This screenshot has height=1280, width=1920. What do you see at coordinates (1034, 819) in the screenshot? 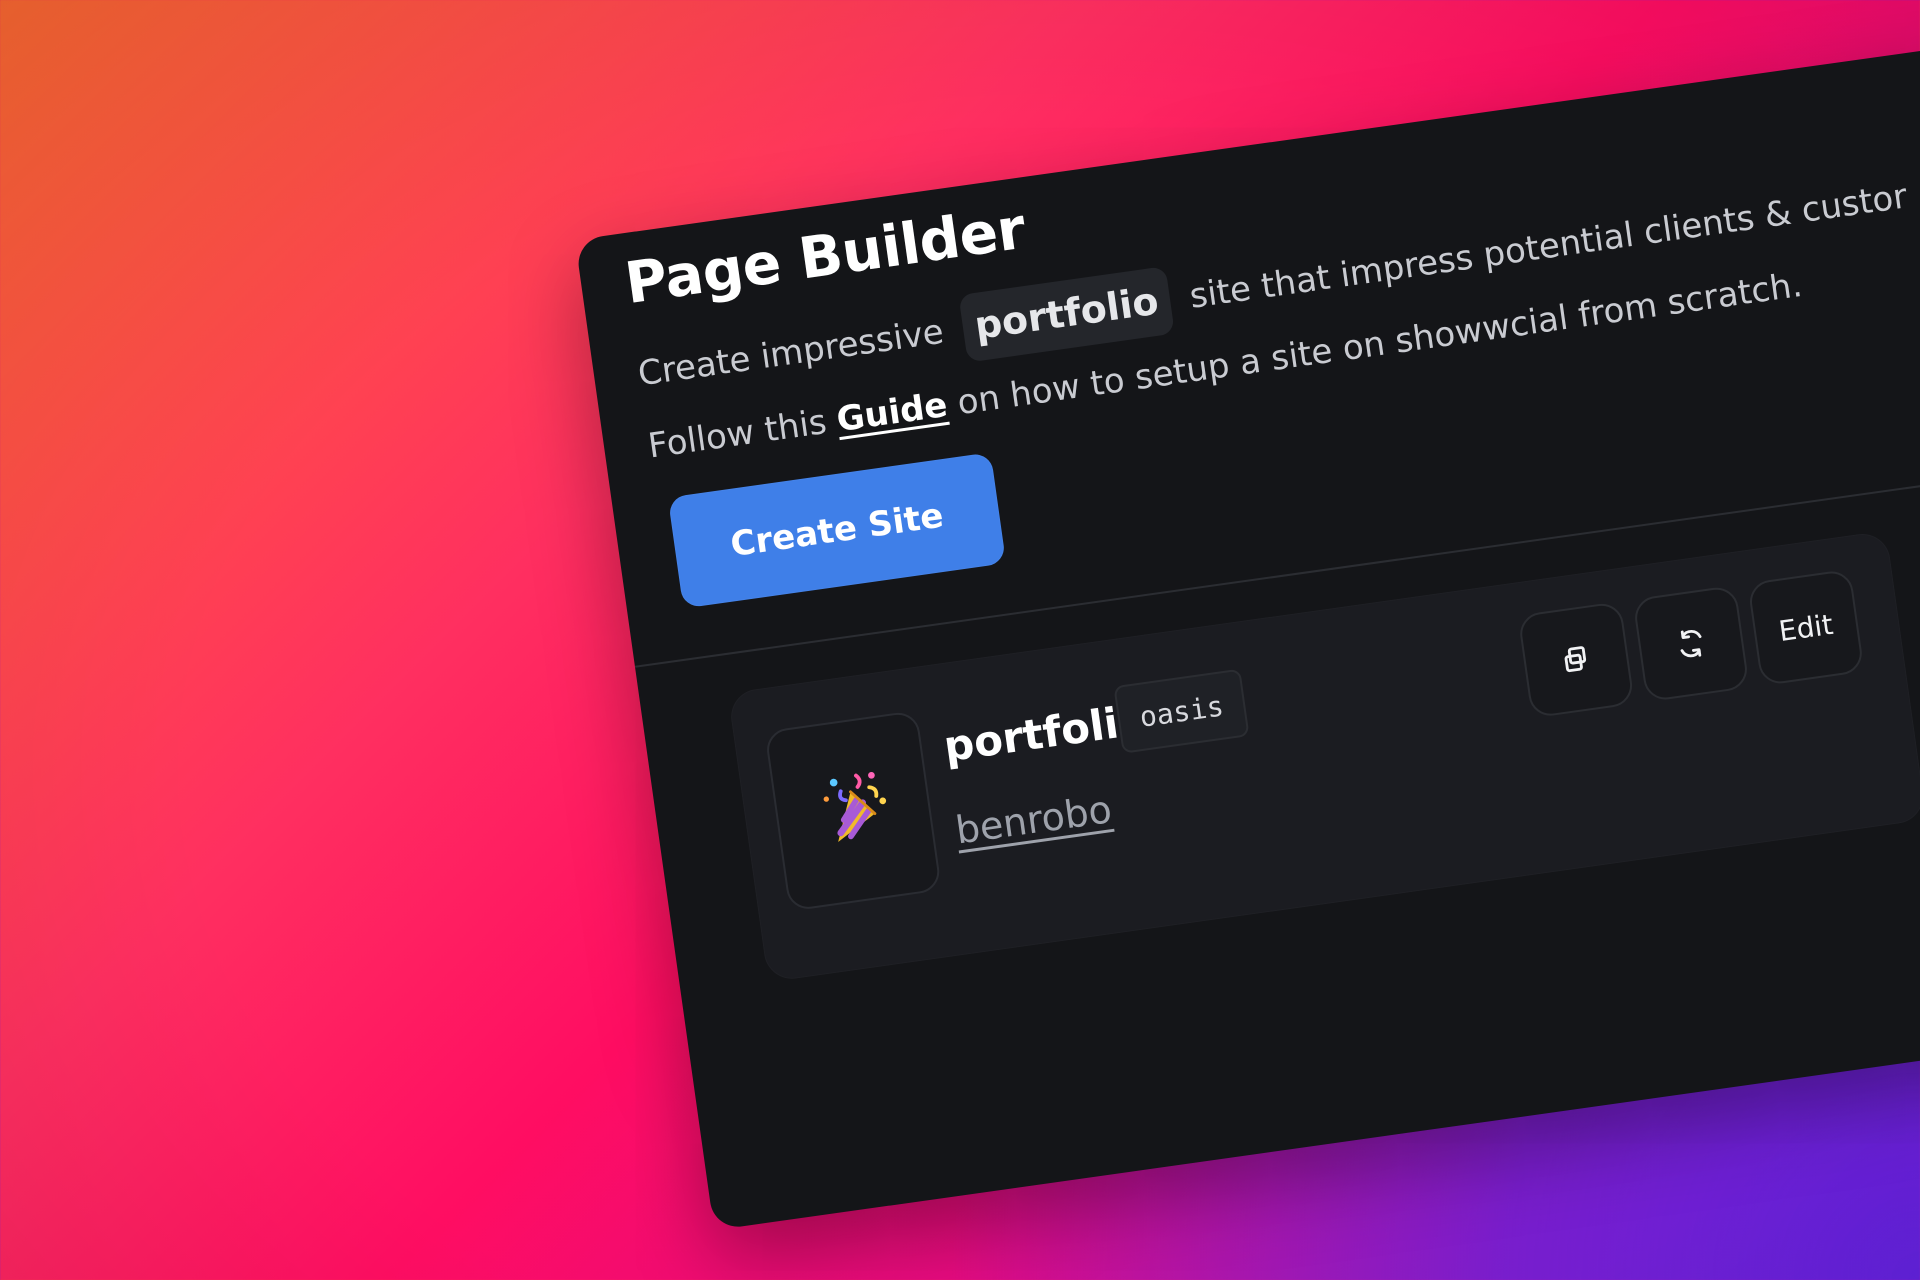
I see `site-user-link: benrobo` at bounding box center [1034, 819].